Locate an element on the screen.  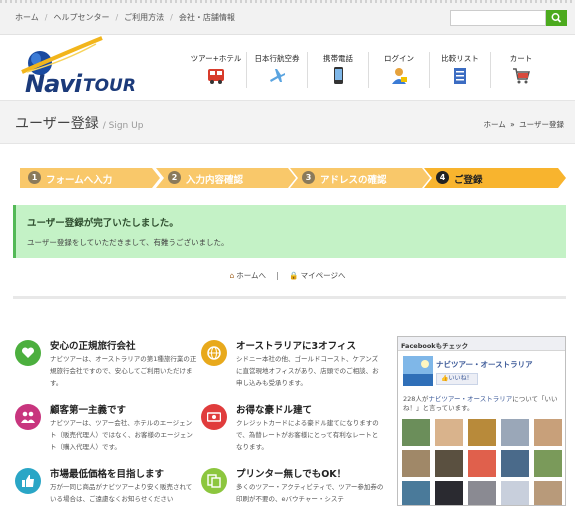
double-chevron-icon: » is located at coordinates (512, 124).